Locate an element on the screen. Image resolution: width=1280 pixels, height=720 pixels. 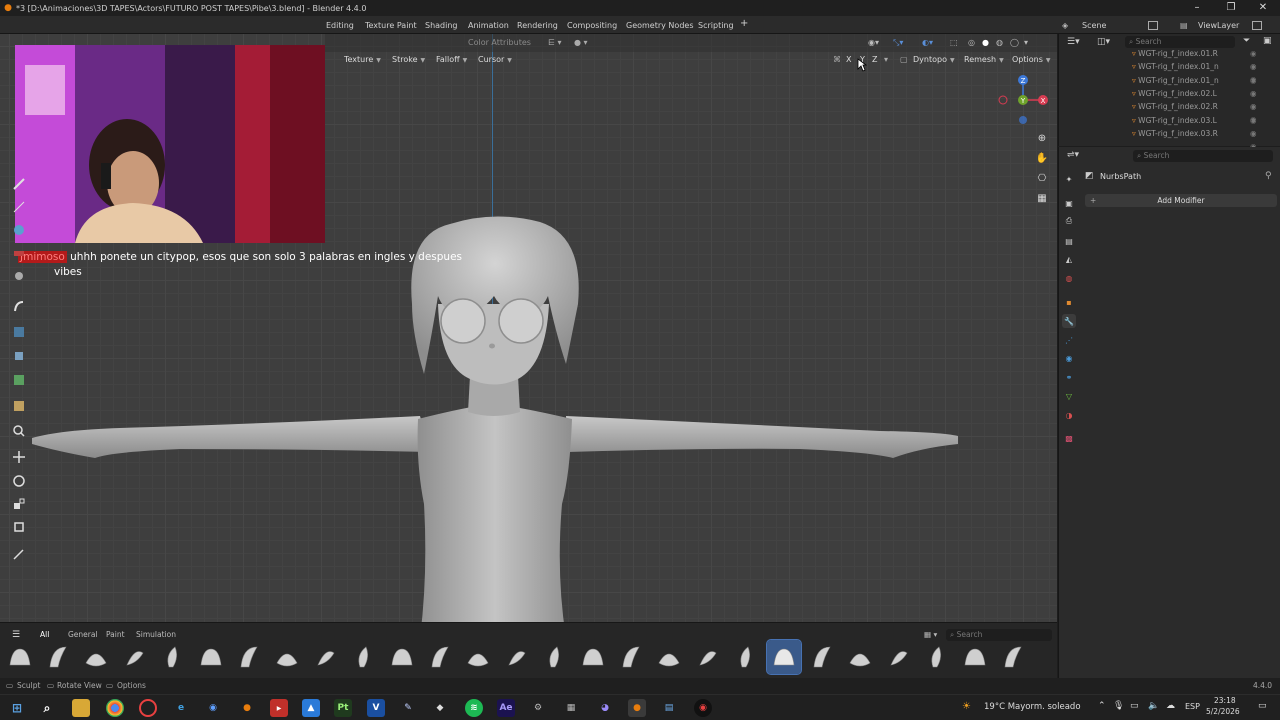
prop-tab-texture-icon: ▩ is located at coordinates (1069, 438).